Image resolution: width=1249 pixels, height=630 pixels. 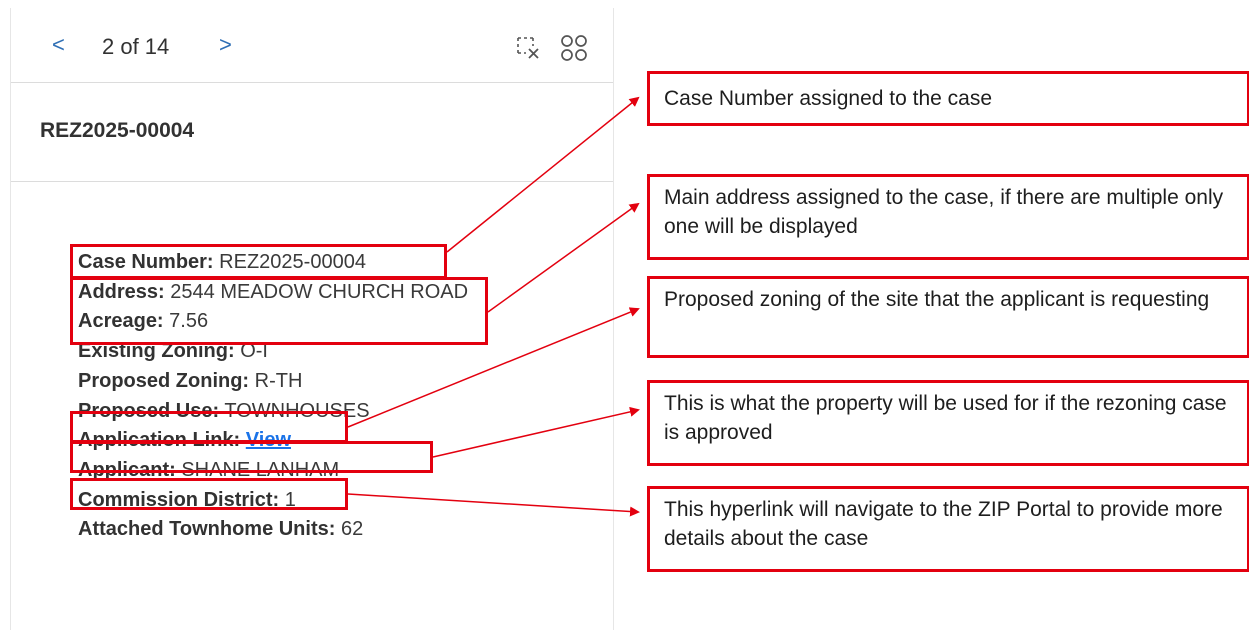 I want to click on next-feature-button: >, so click(x=225, y=45).